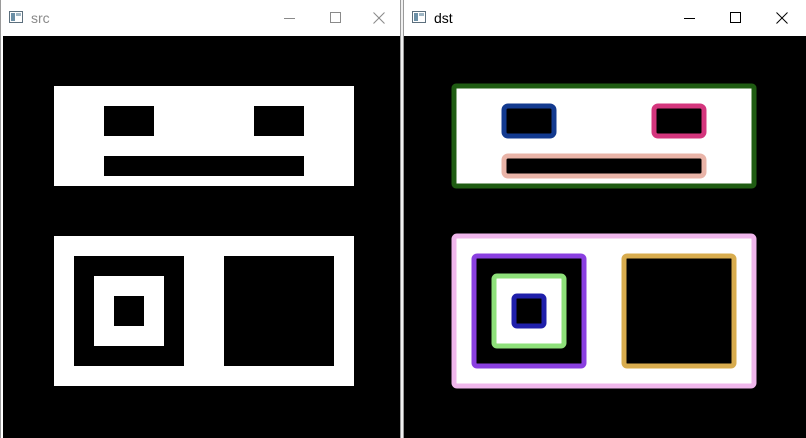 Image resolution: width=806 pixels, height=438 pixels. What do you see at coordinates (40, 18) in the screenshot?
I see `window-title: src` at bounding box center [40, 18].